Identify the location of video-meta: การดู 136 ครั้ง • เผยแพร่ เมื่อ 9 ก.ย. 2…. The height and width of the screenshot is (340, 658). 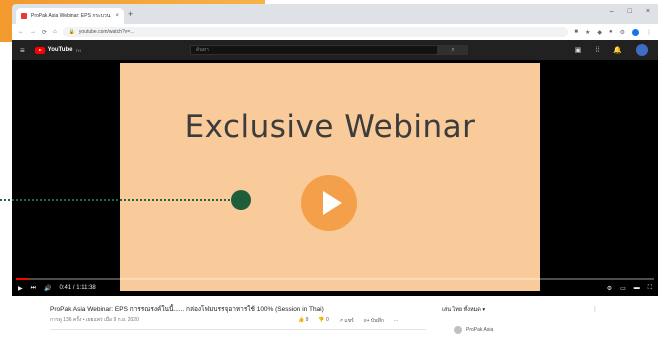
(94, 320).